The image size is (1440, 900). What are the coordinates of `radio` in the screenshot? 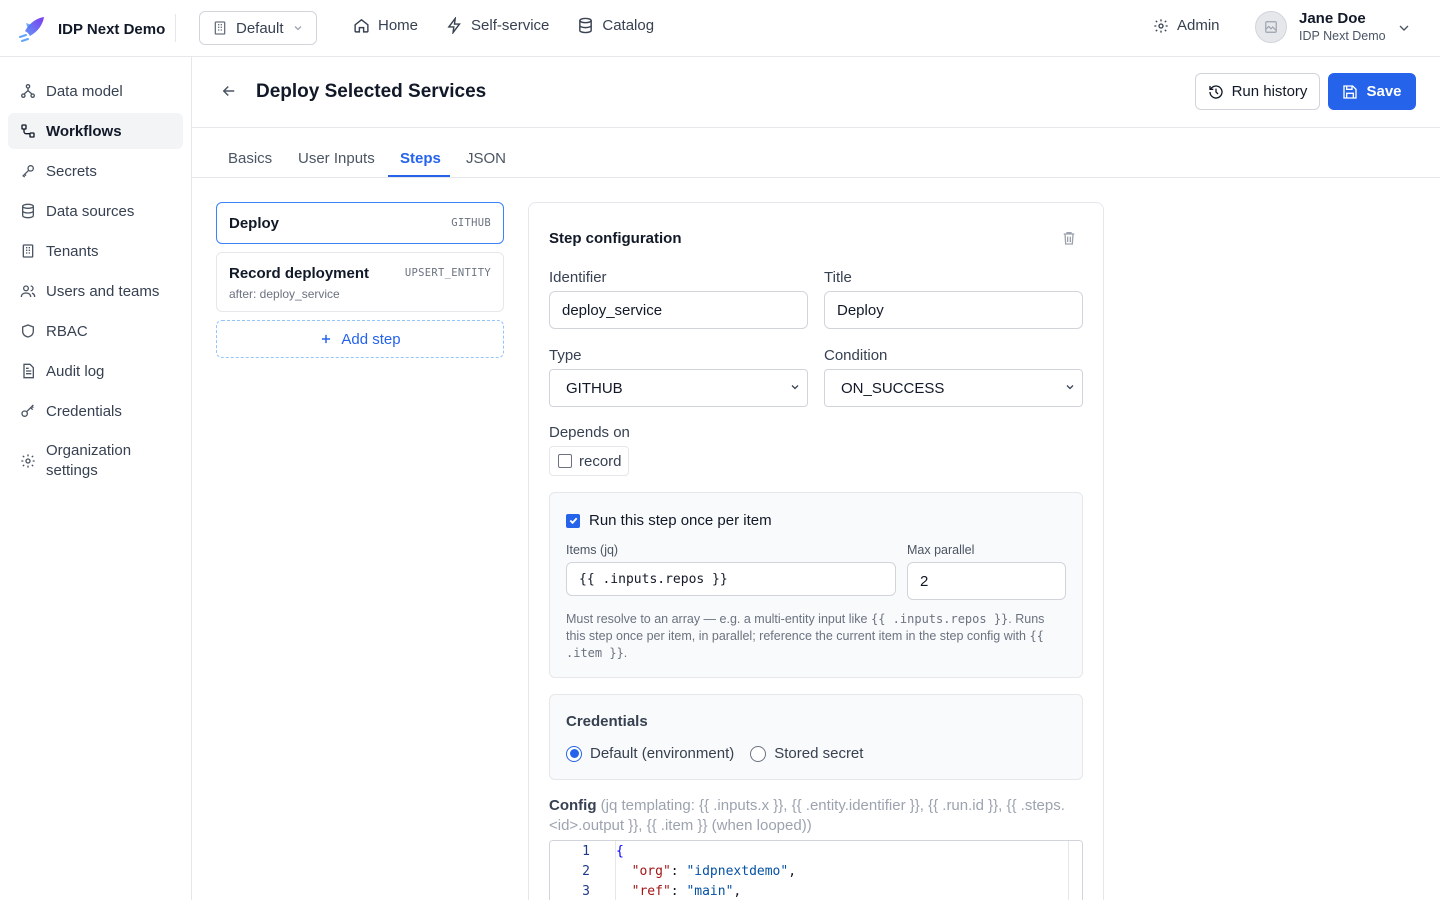 It's located at (758, 753).